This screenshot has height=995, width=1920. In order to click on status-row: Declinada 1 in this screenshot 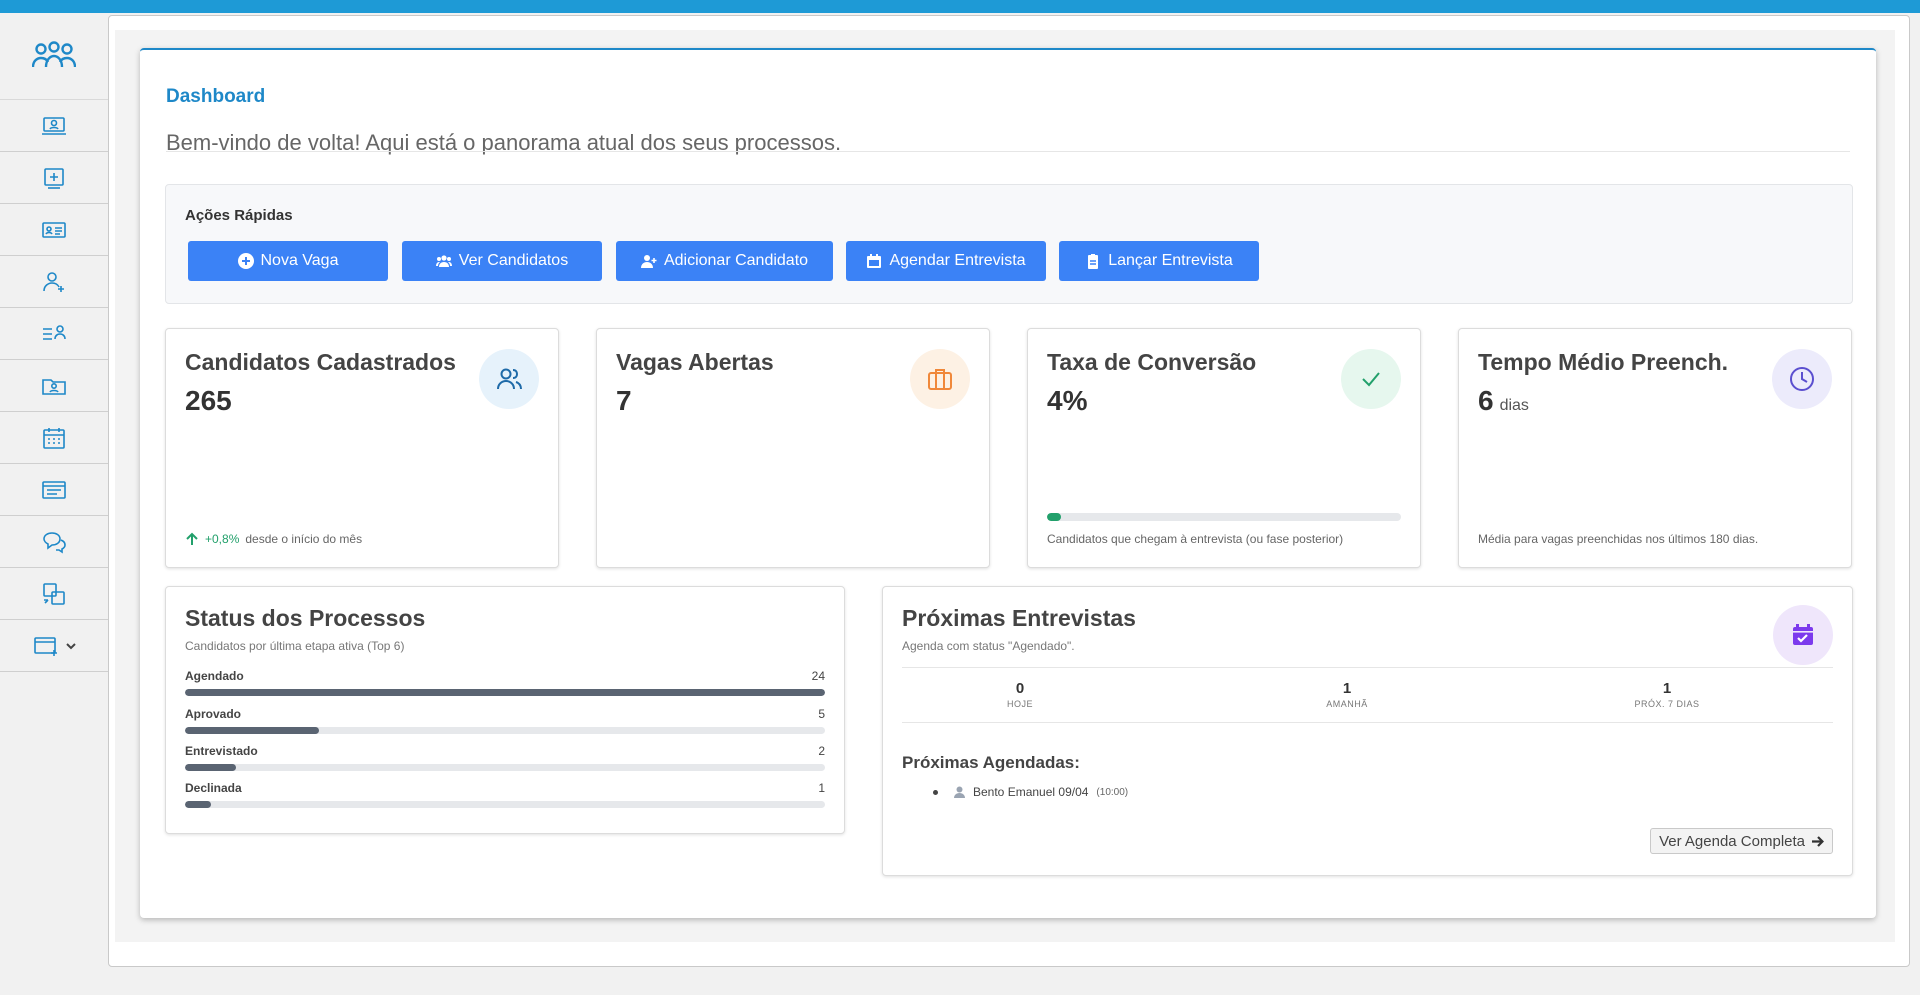, I will do `click(505, 794)`.